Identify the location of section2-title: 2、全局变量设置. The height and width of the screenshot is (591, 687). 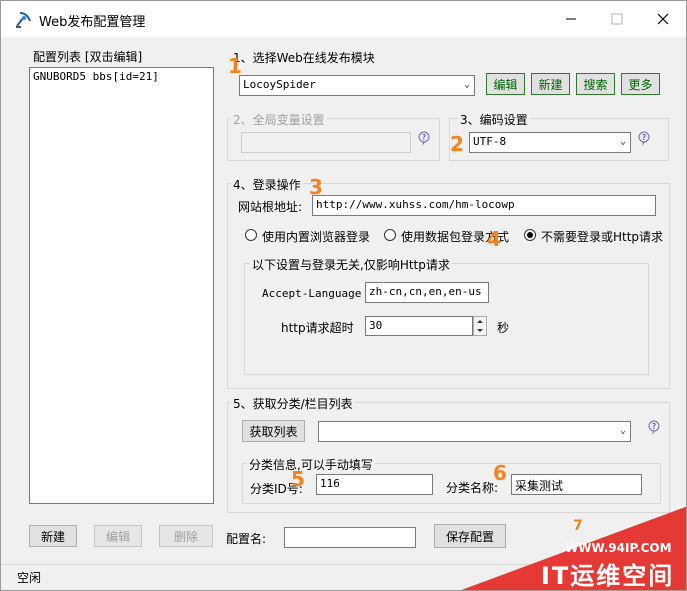
(279, 119).